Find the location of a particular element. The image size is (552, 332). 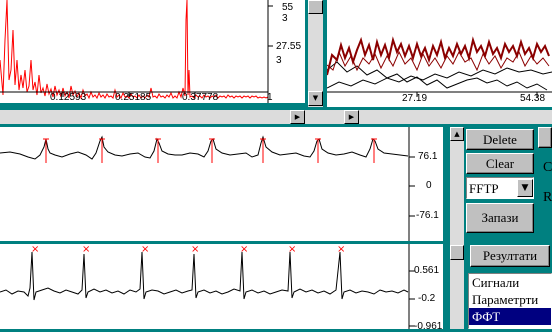

spectrum-y-tick: 55 is located at coordinates (288, 7).